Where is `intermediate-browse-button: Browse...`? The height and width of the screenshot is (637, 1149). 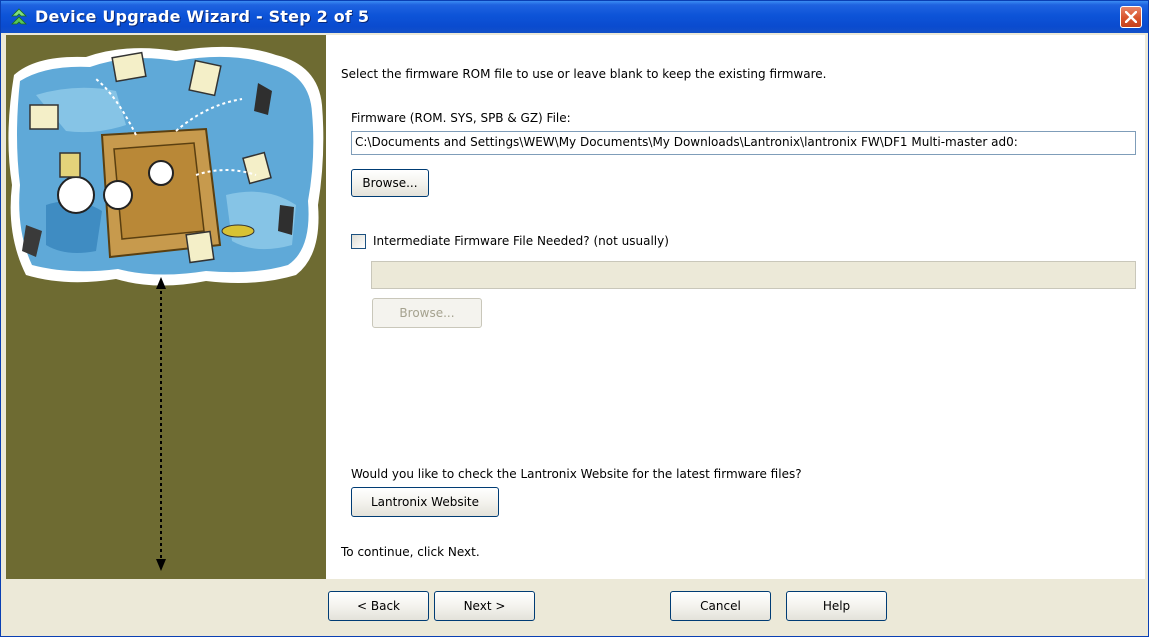
intermediate-browse-button: Browse... is located at coordinates (427, 313).